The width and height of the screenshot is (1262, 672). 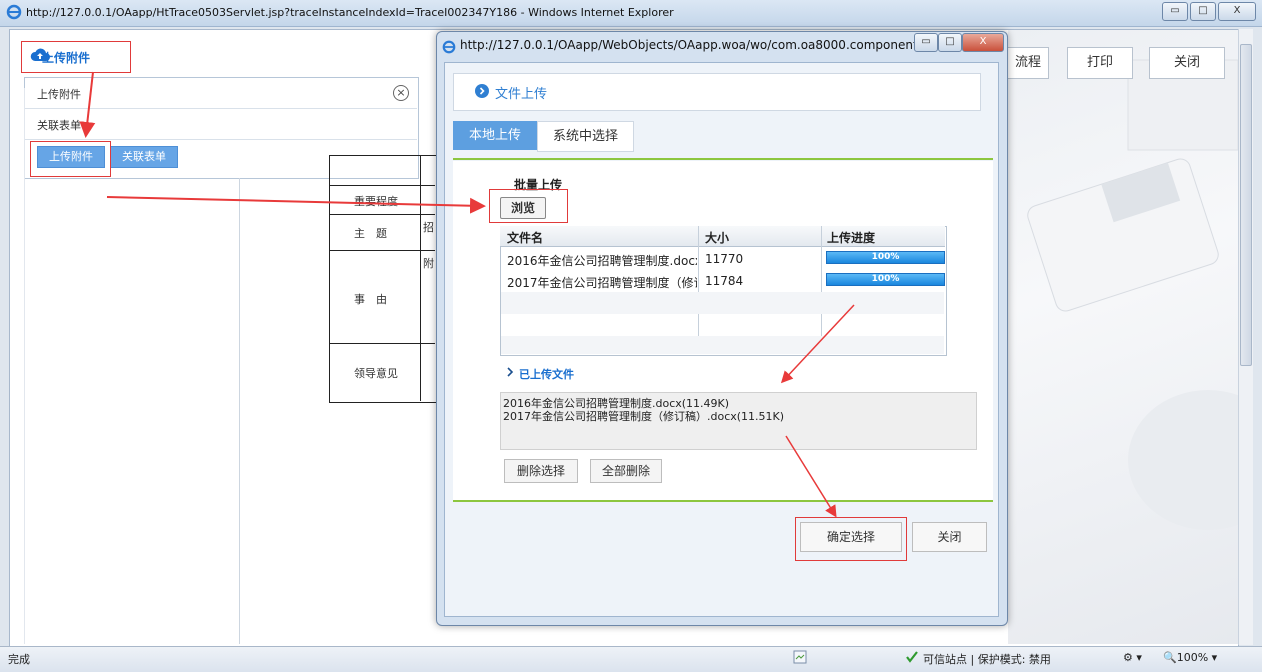 What do you see at coordinates (546, 374) in the screenshot?
I see `uploaded-files-toggle: 已上传文件` at bounding box center [546, 374].